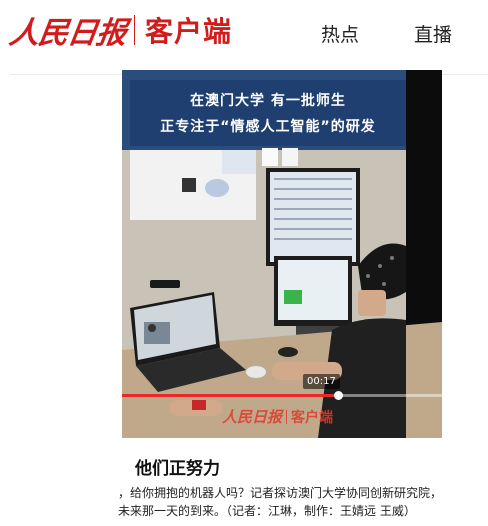 Image resolution: width=488 pixels, height=526 pixels. I want to click on nav-item-live: 直播, so click(433, 33).